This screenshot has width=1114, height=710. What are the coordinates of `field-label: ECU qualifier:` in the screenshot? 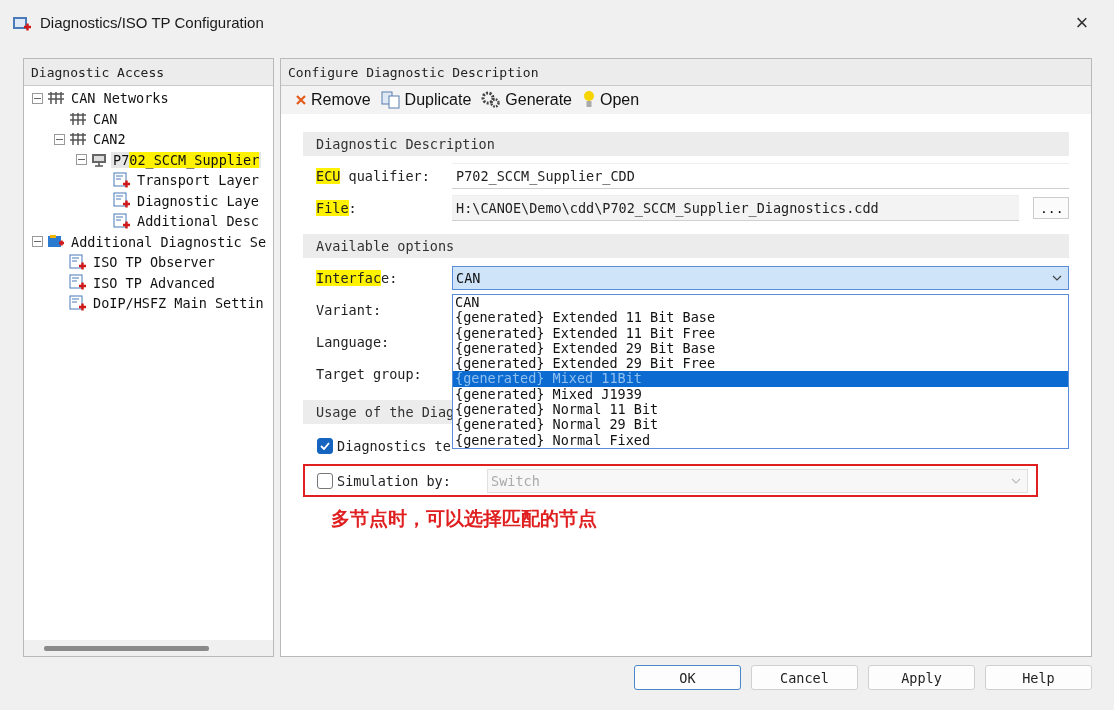 It's located at (373, 176).